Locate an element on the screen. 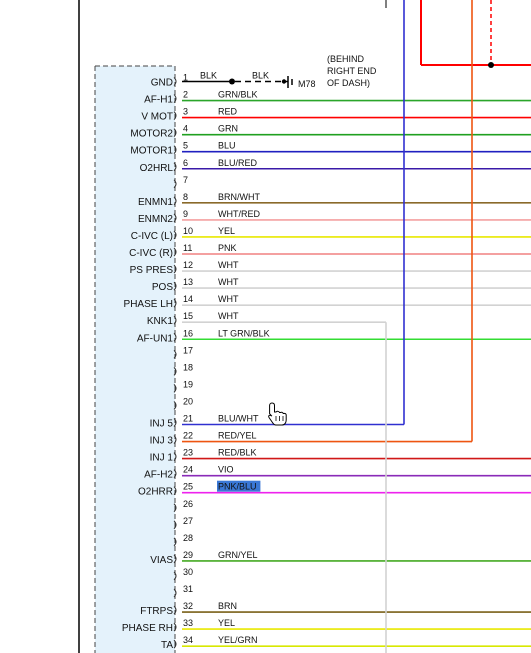 The width and height of the screenshot is (531, 653). pin-1-wire-label: BLK is located at coordinates (208, 76).